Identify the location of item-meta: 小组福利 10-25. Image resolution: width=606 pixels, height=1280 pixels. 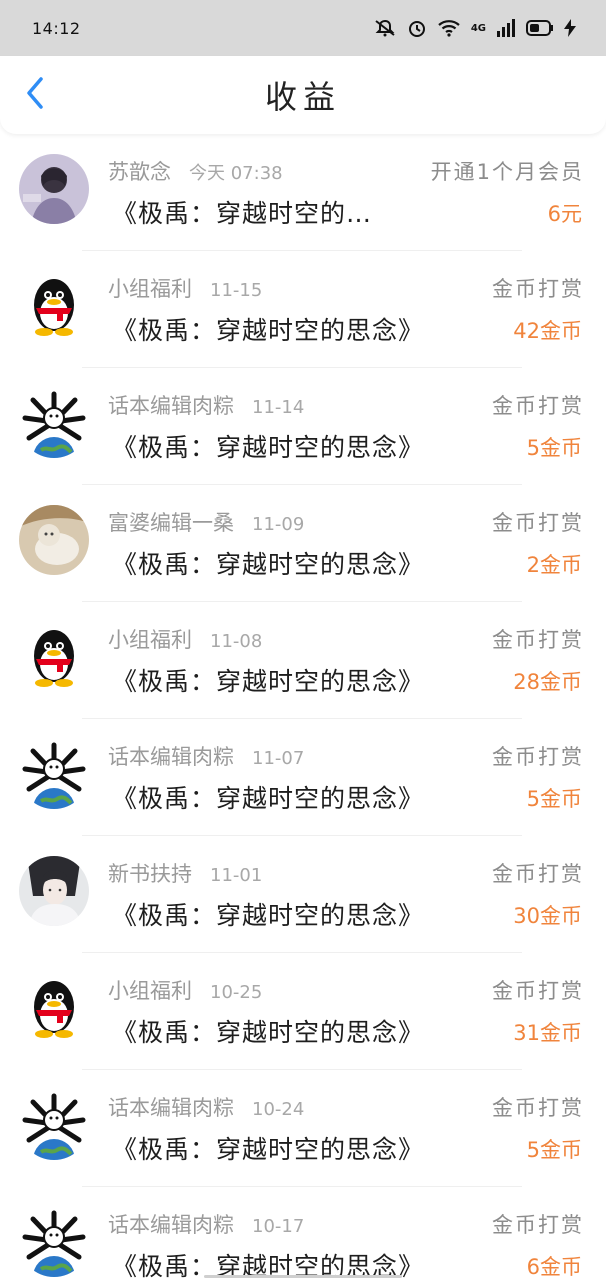
(185, 990).